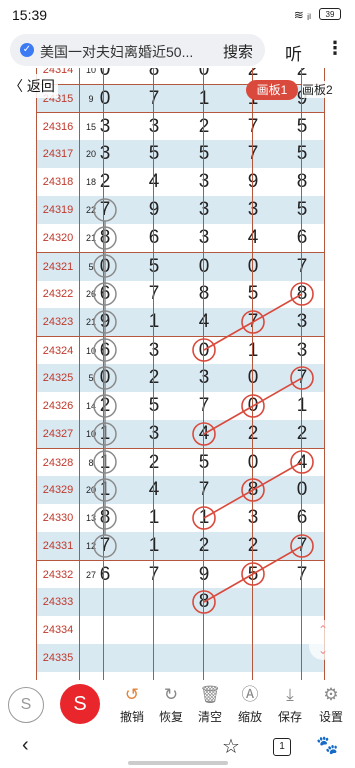  What do you see at coordinates (317, 89) in the screenshot?
I see `tab-pad-2: 画板2` at bounding box center [317, 89].